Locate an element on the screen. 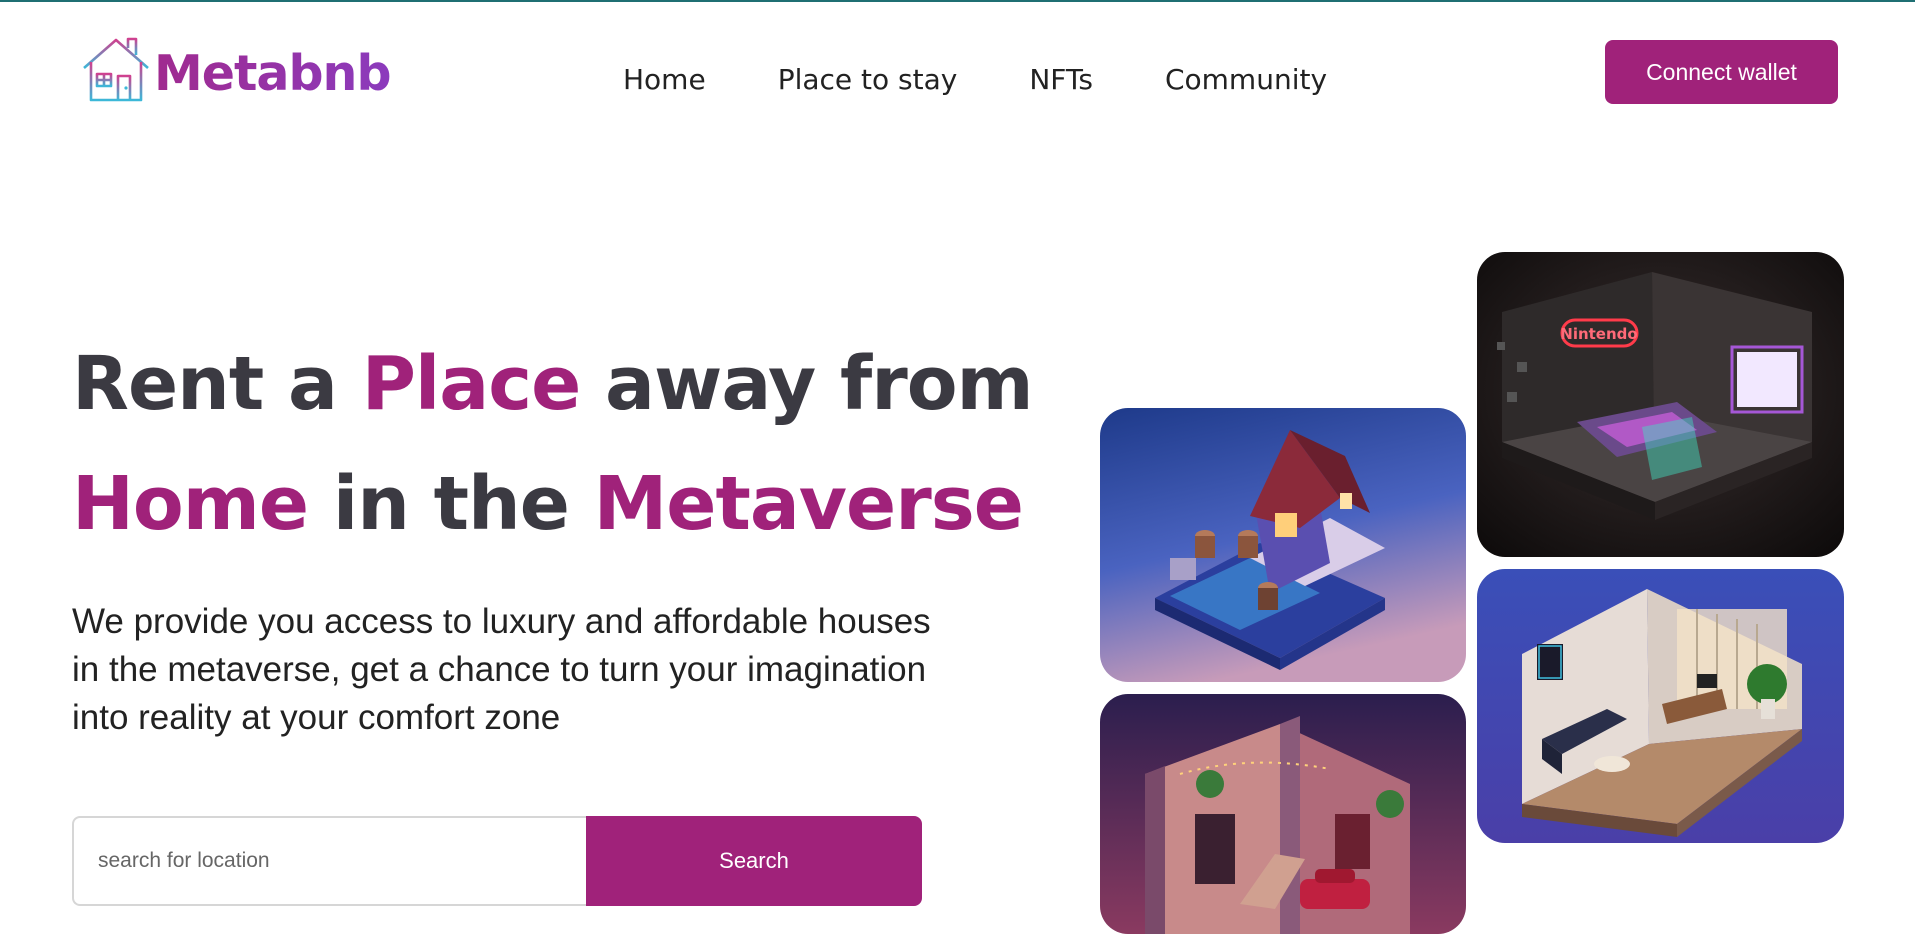 The width and height of the screenshot is (1915, 934). main-nav: Home Place to stay NFTs Community is located at coordinates (975, 80).